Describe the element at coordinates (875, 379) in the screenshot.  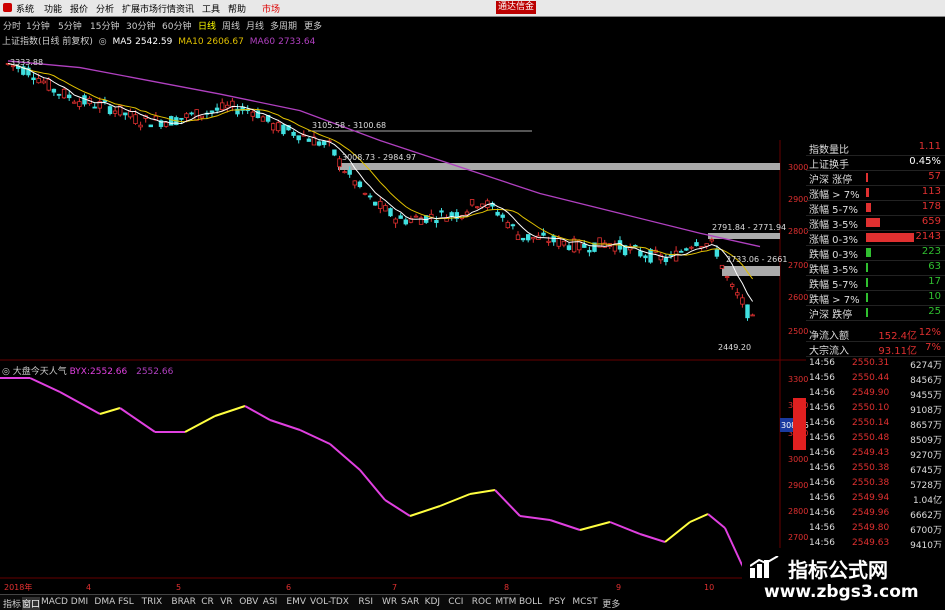
I see `trade-row: 14:56 2550.44 8456万` at that location.